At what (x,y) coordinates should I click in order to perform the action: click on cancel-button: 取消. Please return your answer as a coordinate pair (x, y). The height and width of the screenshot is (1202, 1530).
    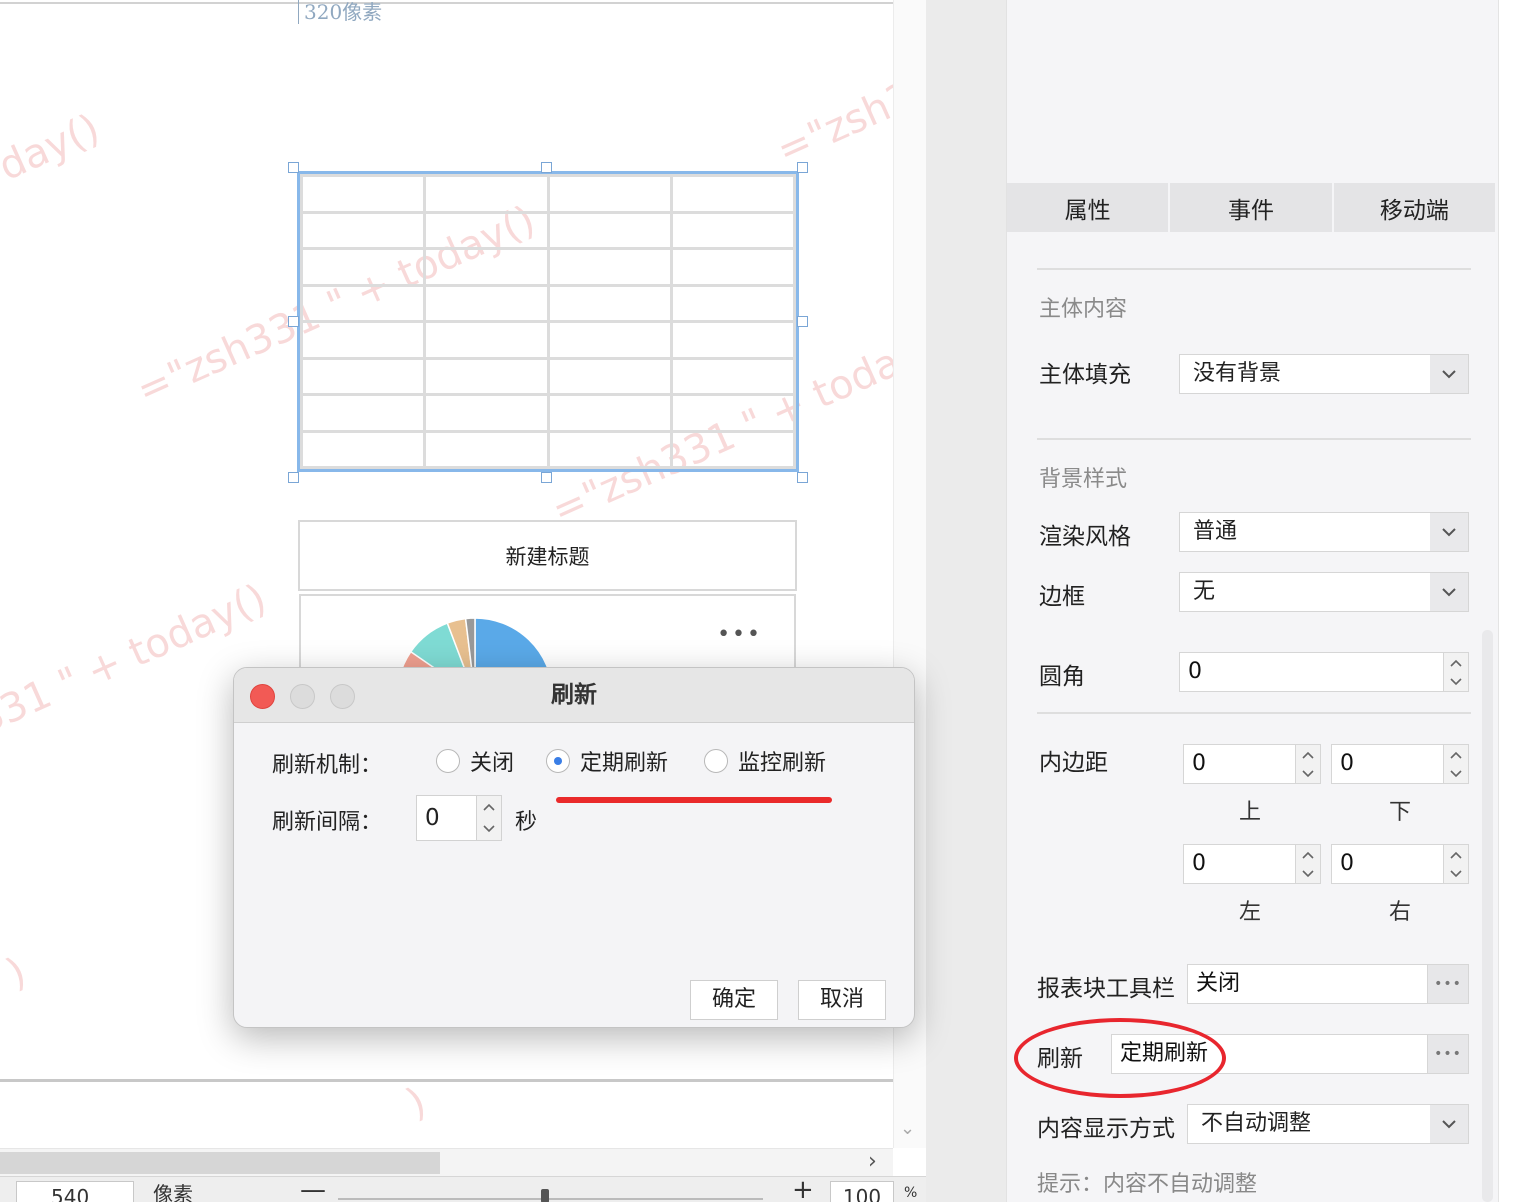
    Looking at the image, I should click on (842, 1000).